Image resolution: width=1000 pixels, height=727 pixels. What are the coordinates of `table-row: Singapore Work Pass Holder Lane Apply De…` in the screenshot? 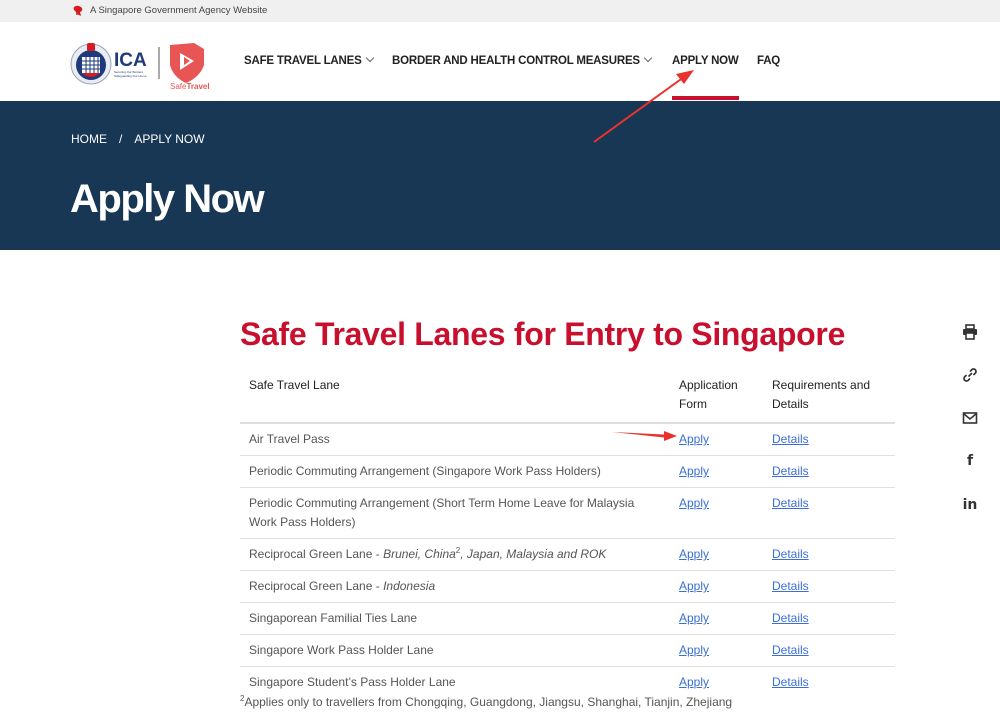 It's located at (567, 650).